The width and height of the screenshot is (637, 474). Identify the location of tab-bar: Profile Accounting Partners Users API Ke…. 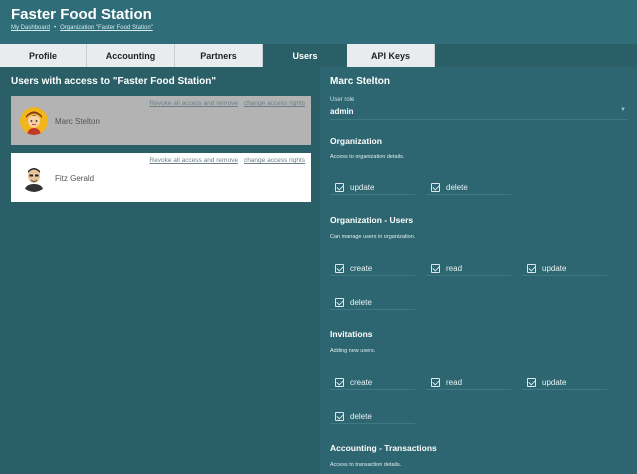
(318, 55).